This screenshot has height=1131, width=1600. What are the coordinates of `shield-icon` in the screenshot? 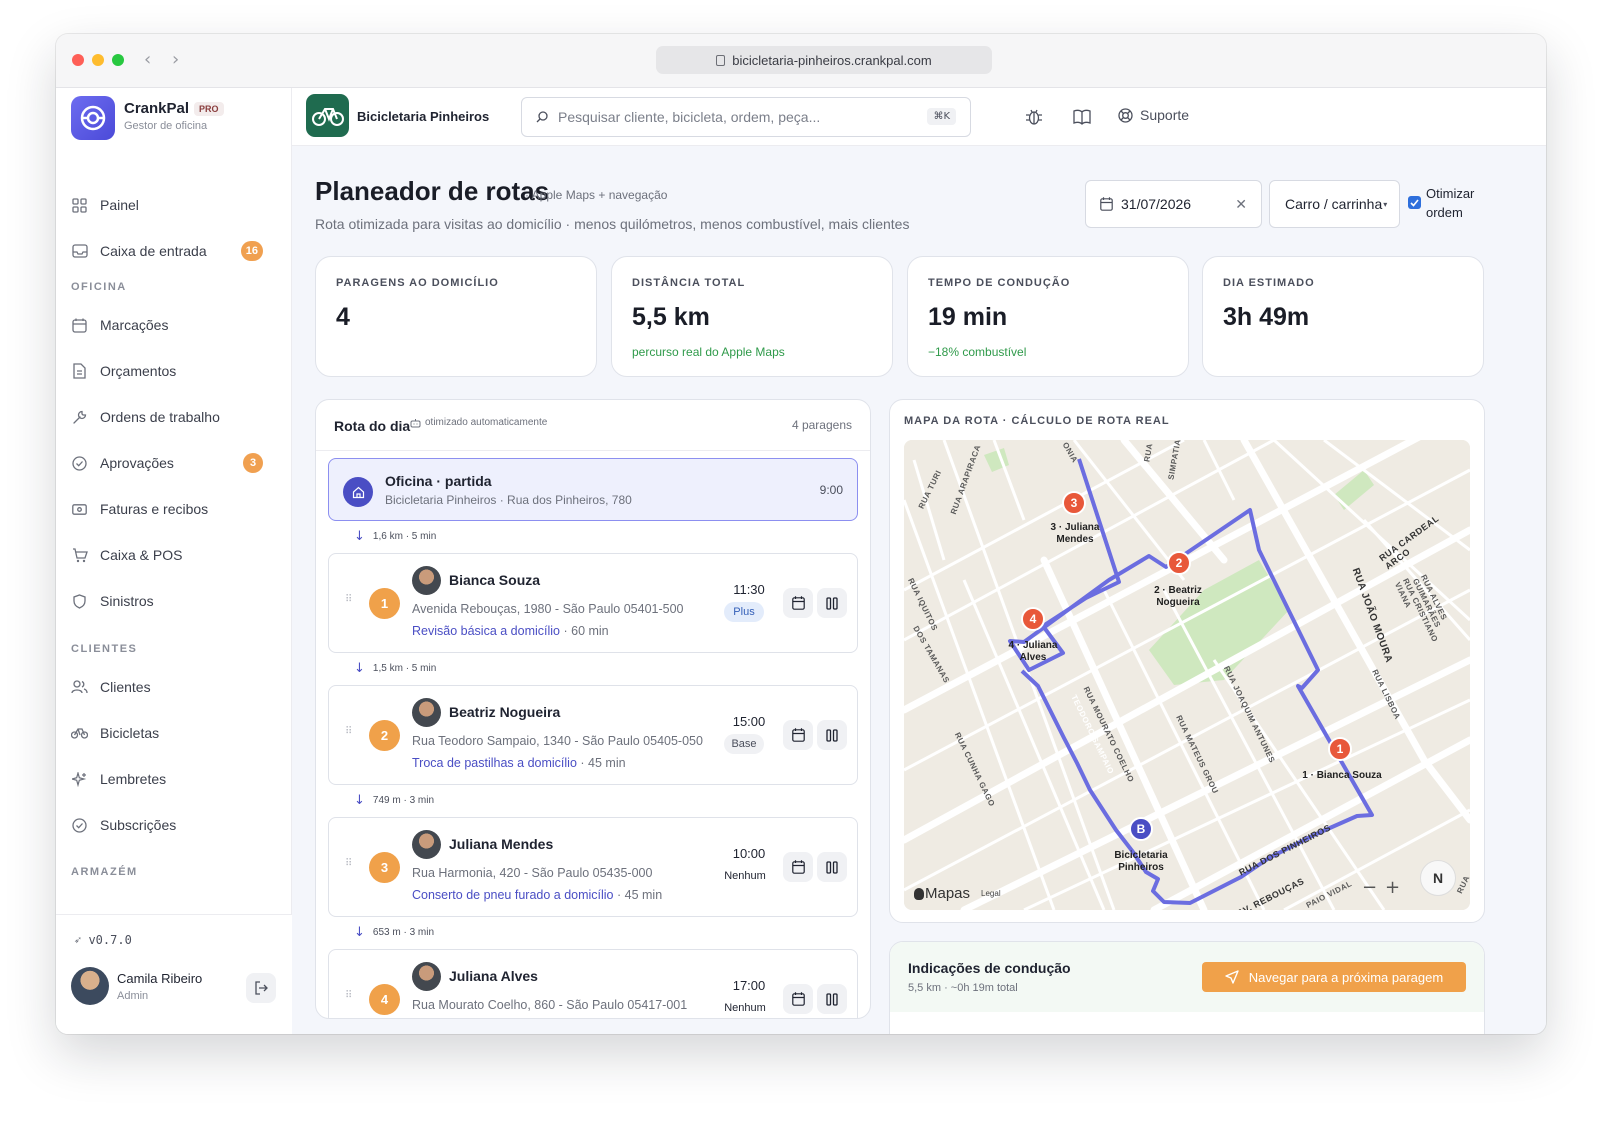 It's located at (79, 601).